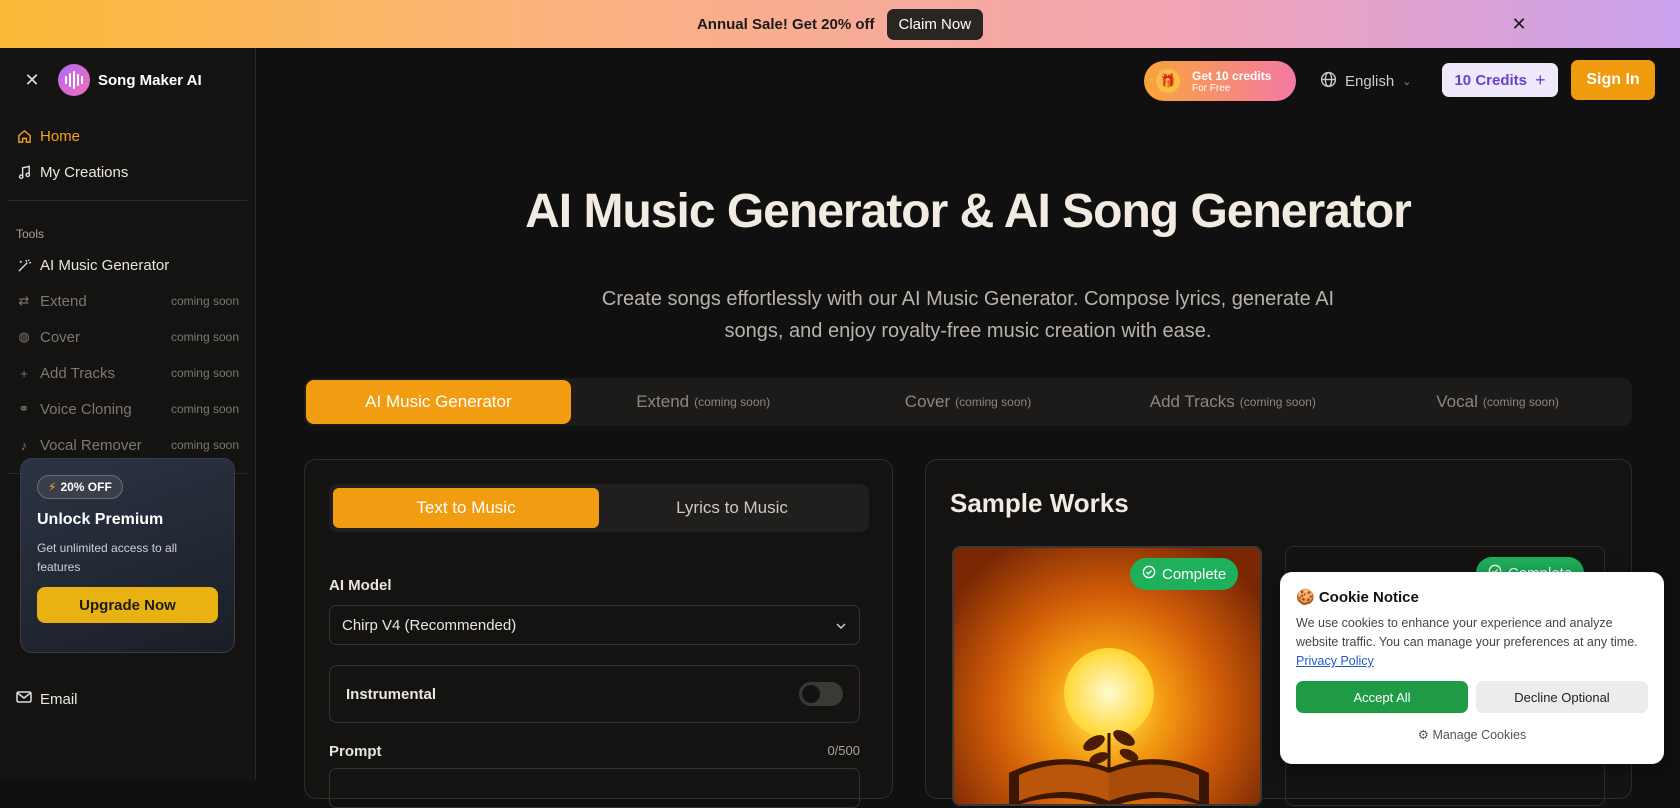 Image resolution: width=1680 pixels, height=808 pixels. Describe the element at coordinates (127, 301) in the screenshot. I see `sidebar-item-extend: ⇄ Extend coming soon` at that location.